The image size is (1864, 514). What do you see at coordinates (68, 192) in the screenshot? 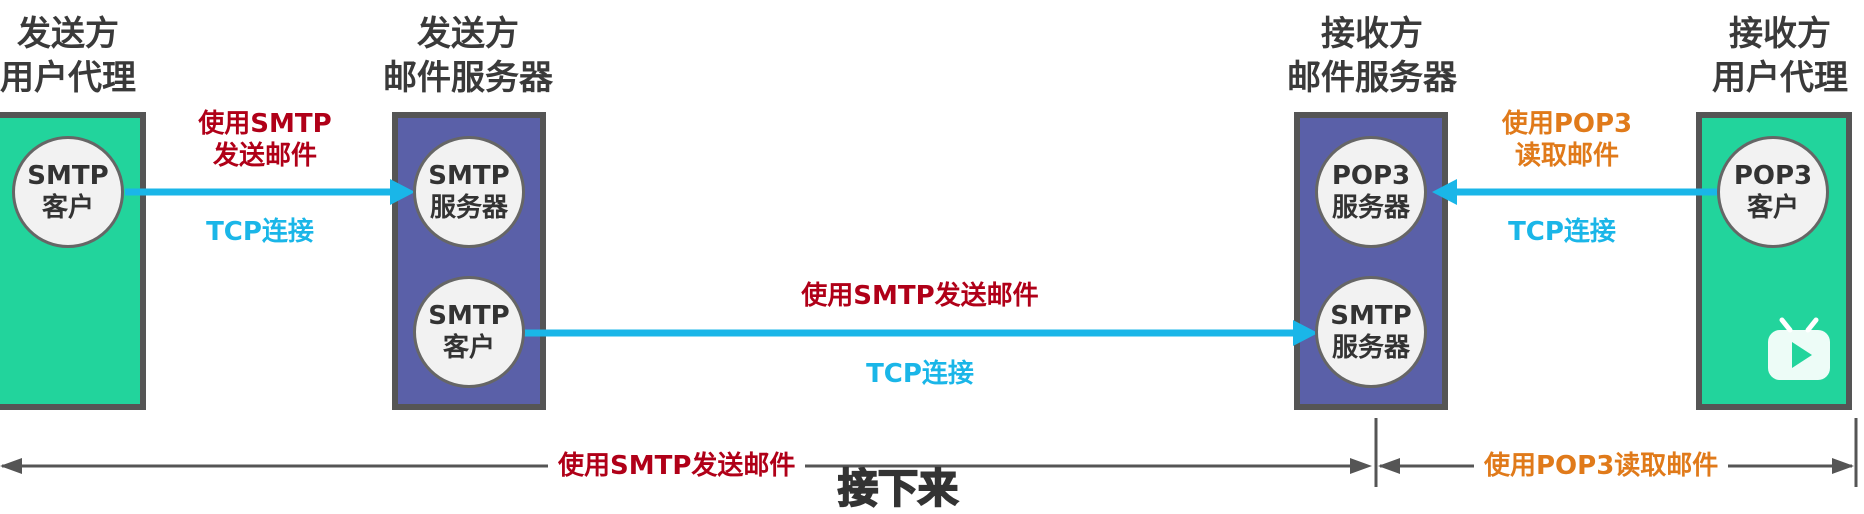
I see `sender-smtp-client-node: SMTP 客户` at bounding box center [68, 192].